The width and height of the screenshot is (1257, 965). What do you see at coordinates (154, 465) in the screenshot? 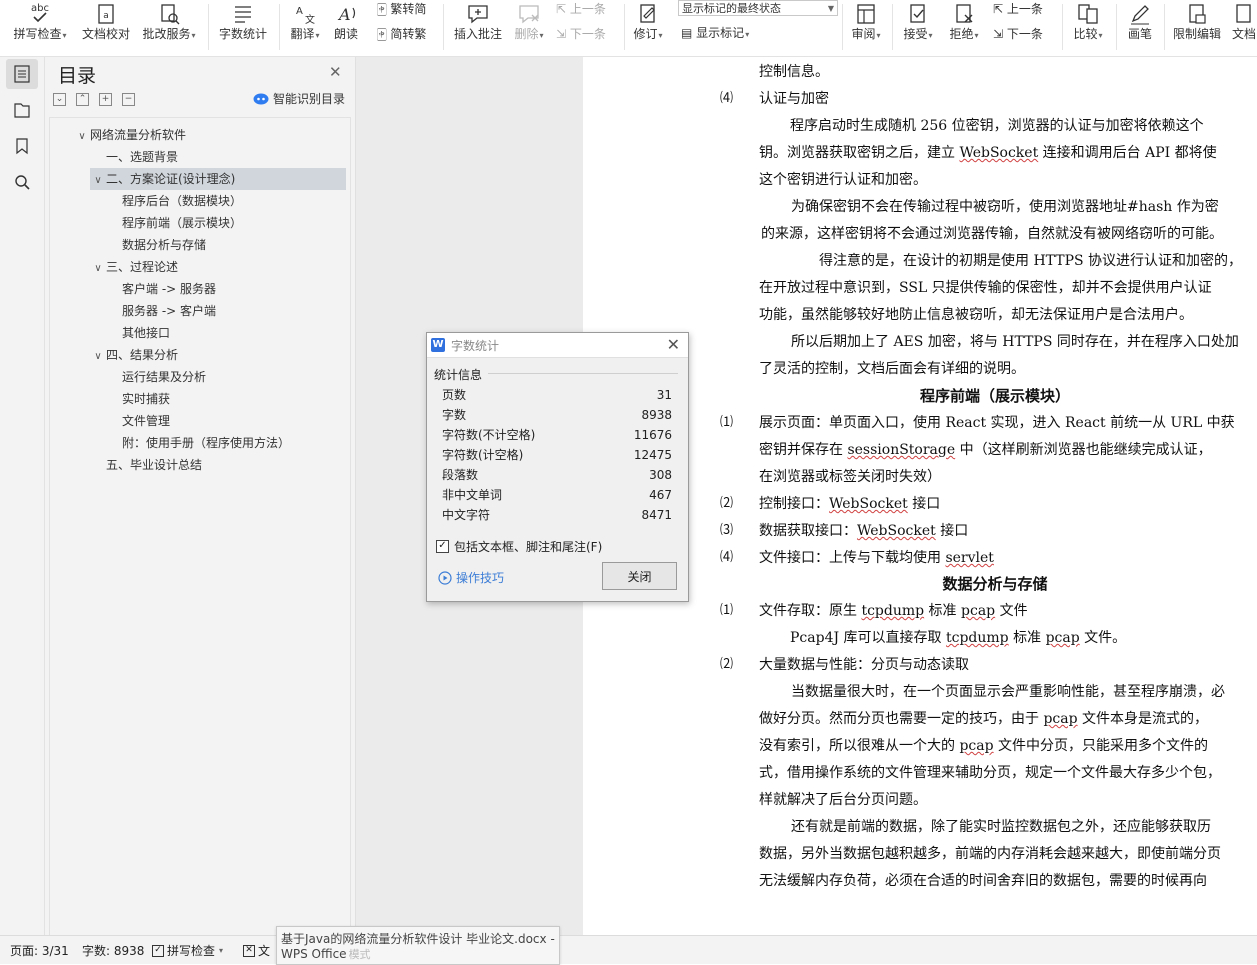
I see `toc-item-label: 五、毕业设计总结` at bounding box center [154, 465].